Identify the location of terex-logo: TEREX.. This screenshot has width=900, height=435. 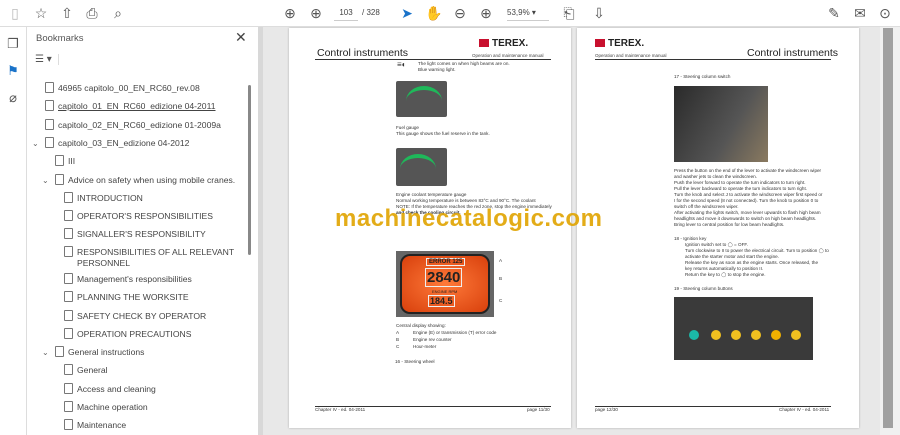
(503, 43).